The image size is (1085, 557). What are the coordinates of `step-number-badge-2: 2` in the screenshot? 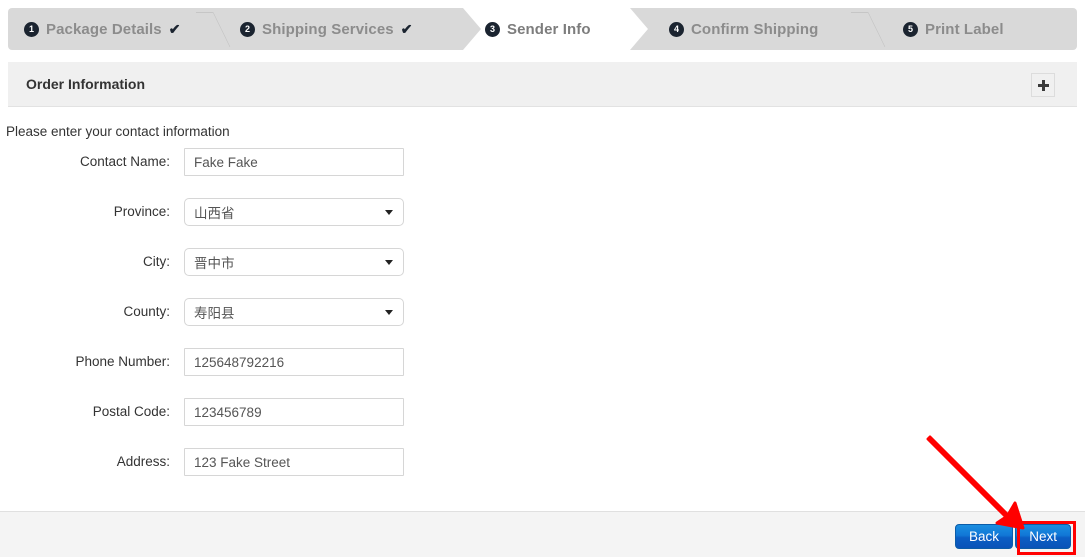 It's located at (247, 29).